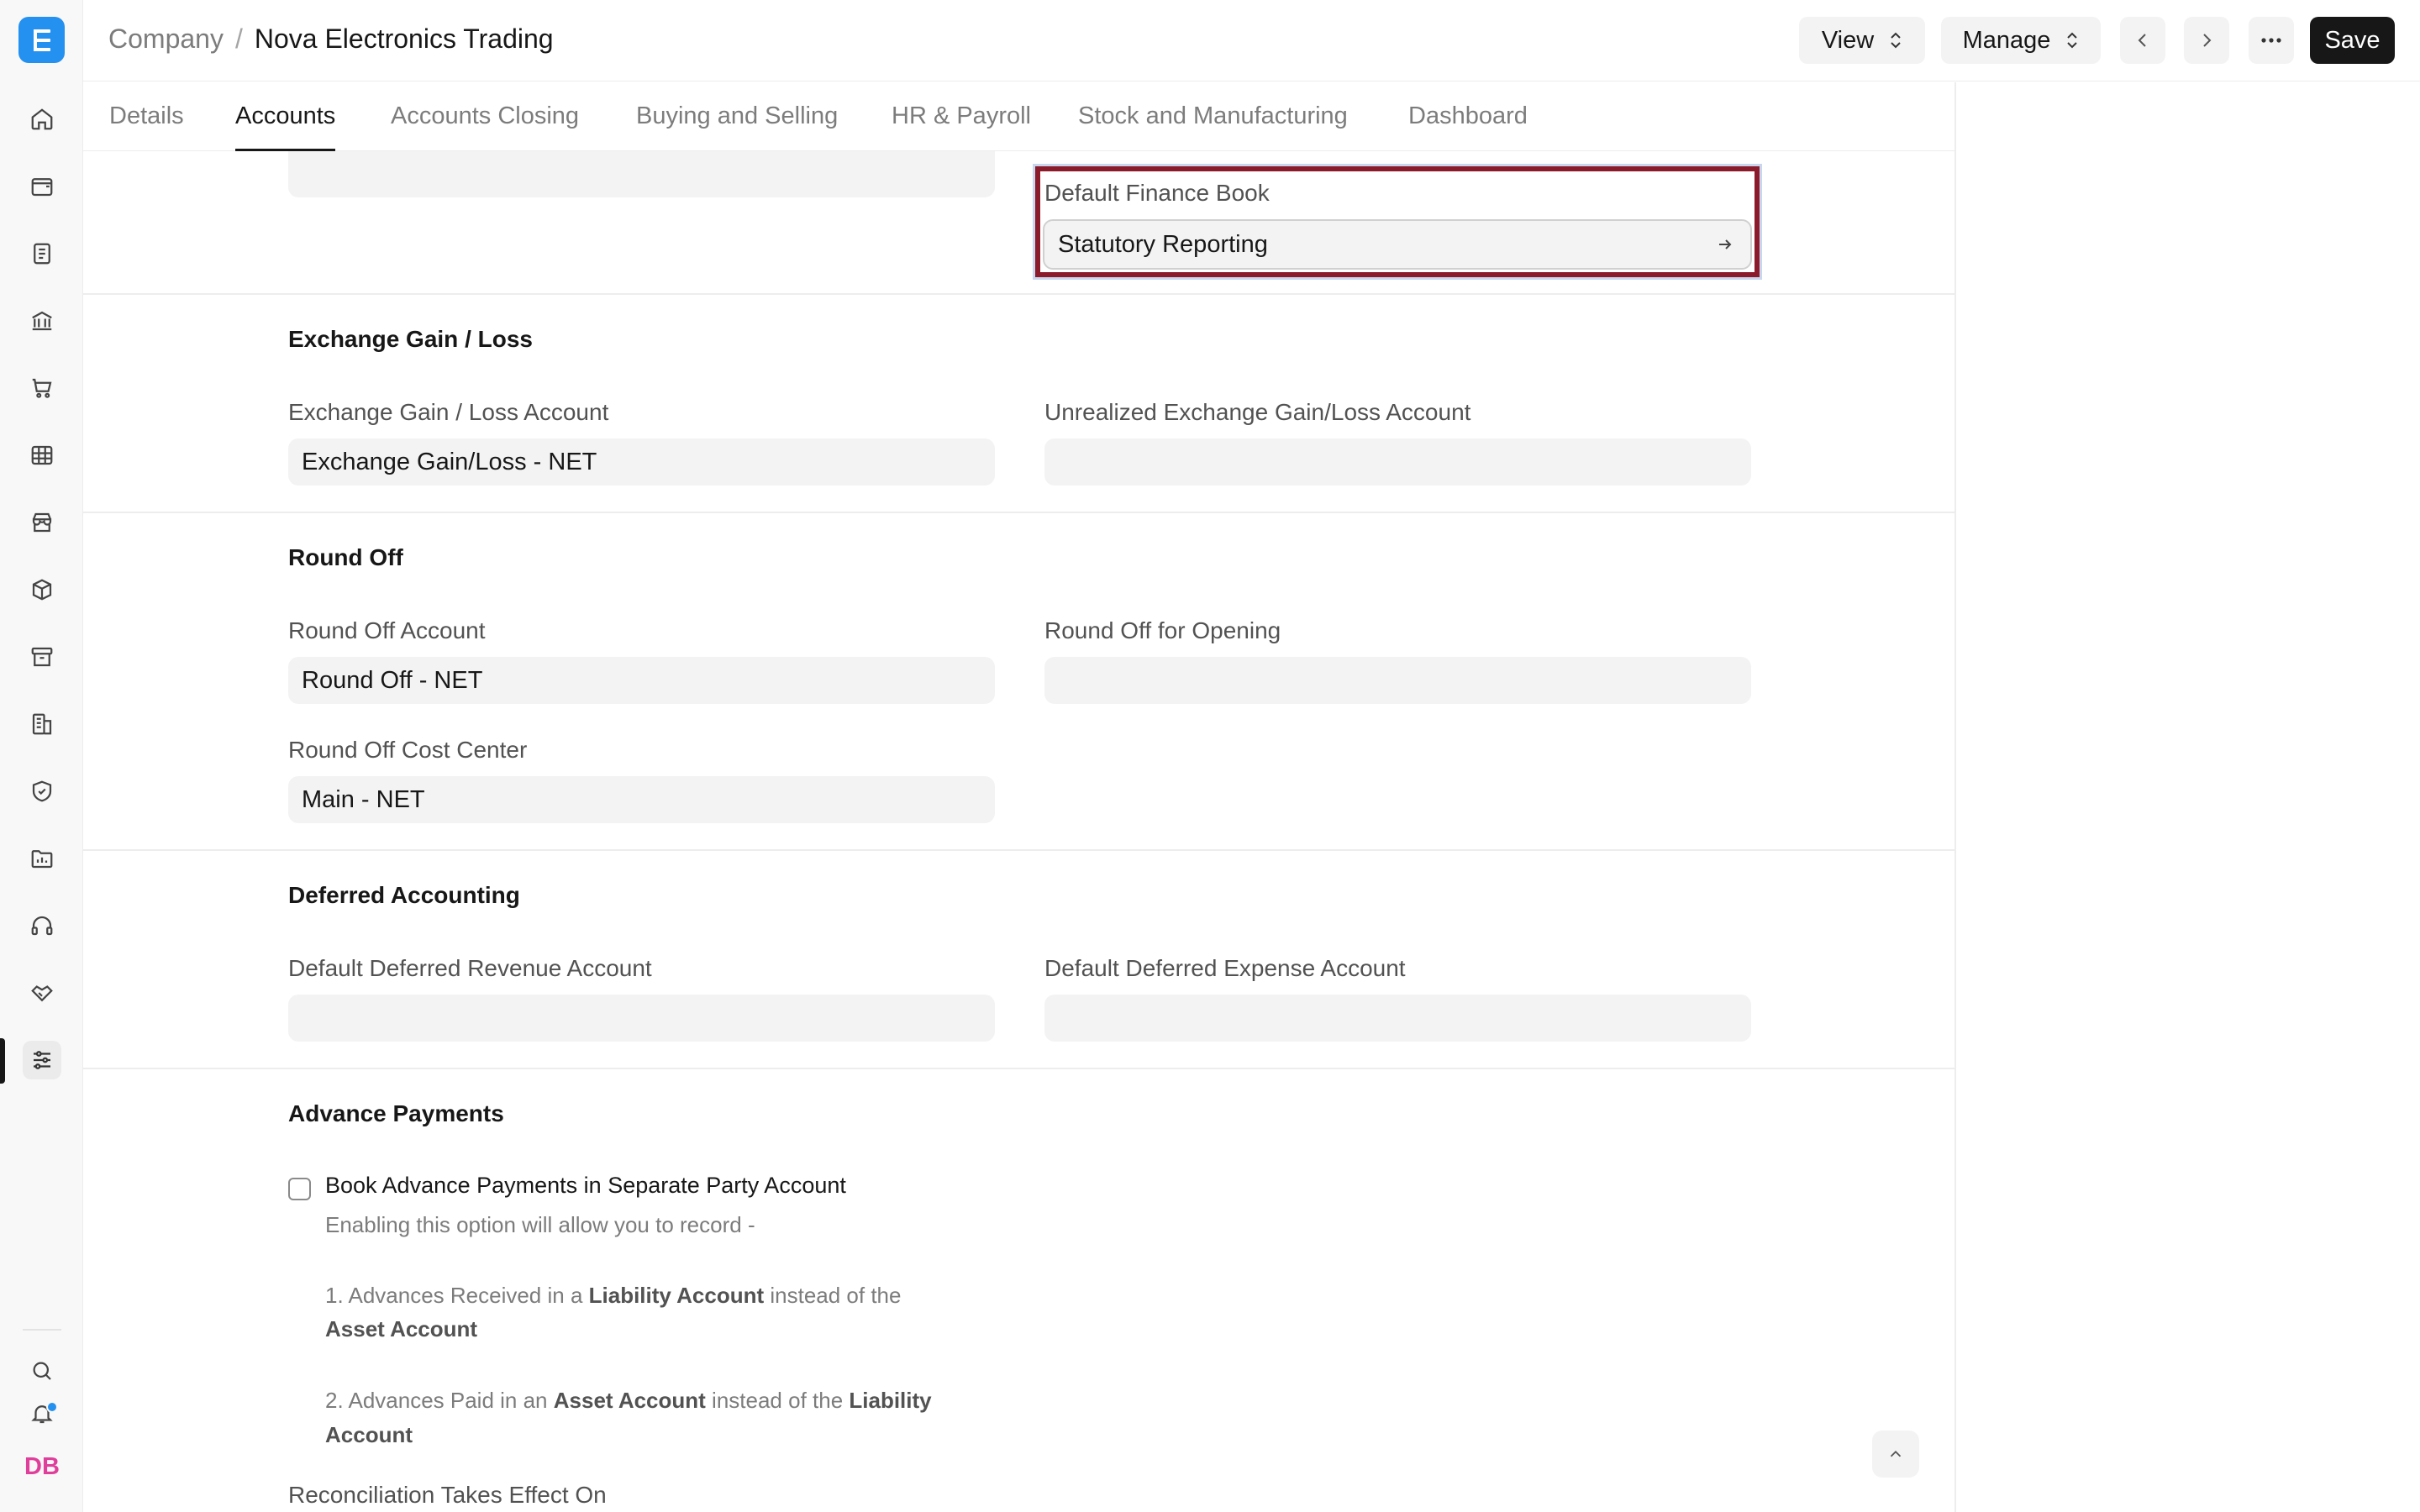  What do you see at coordinates (42, 993) in the screenshot?
I see `handshake-icon` at bounding box center [42, 993].